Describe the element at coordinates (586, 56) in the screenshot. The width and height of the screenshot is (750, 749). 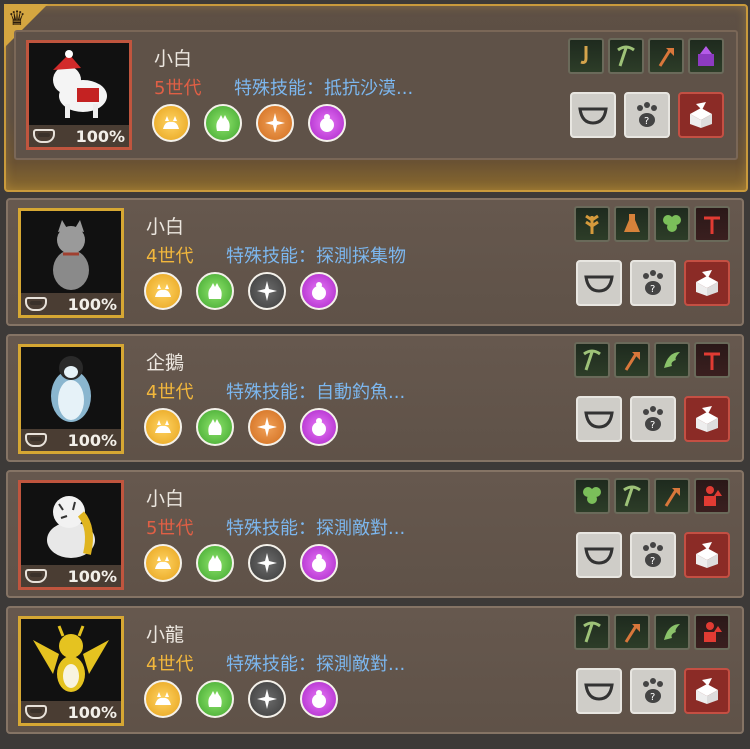
I see `fishing-hook-icon` at that location.